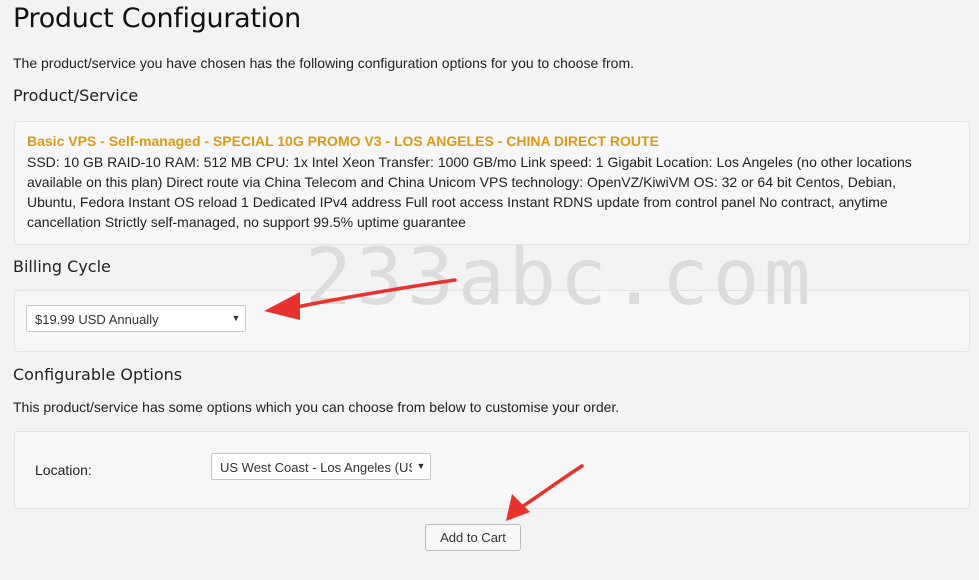 The image size is (979, 580). What do you see at coordinates (63, 470) in the screenshot?
I see `location-label: Location:` at bounding box center [63, 470].